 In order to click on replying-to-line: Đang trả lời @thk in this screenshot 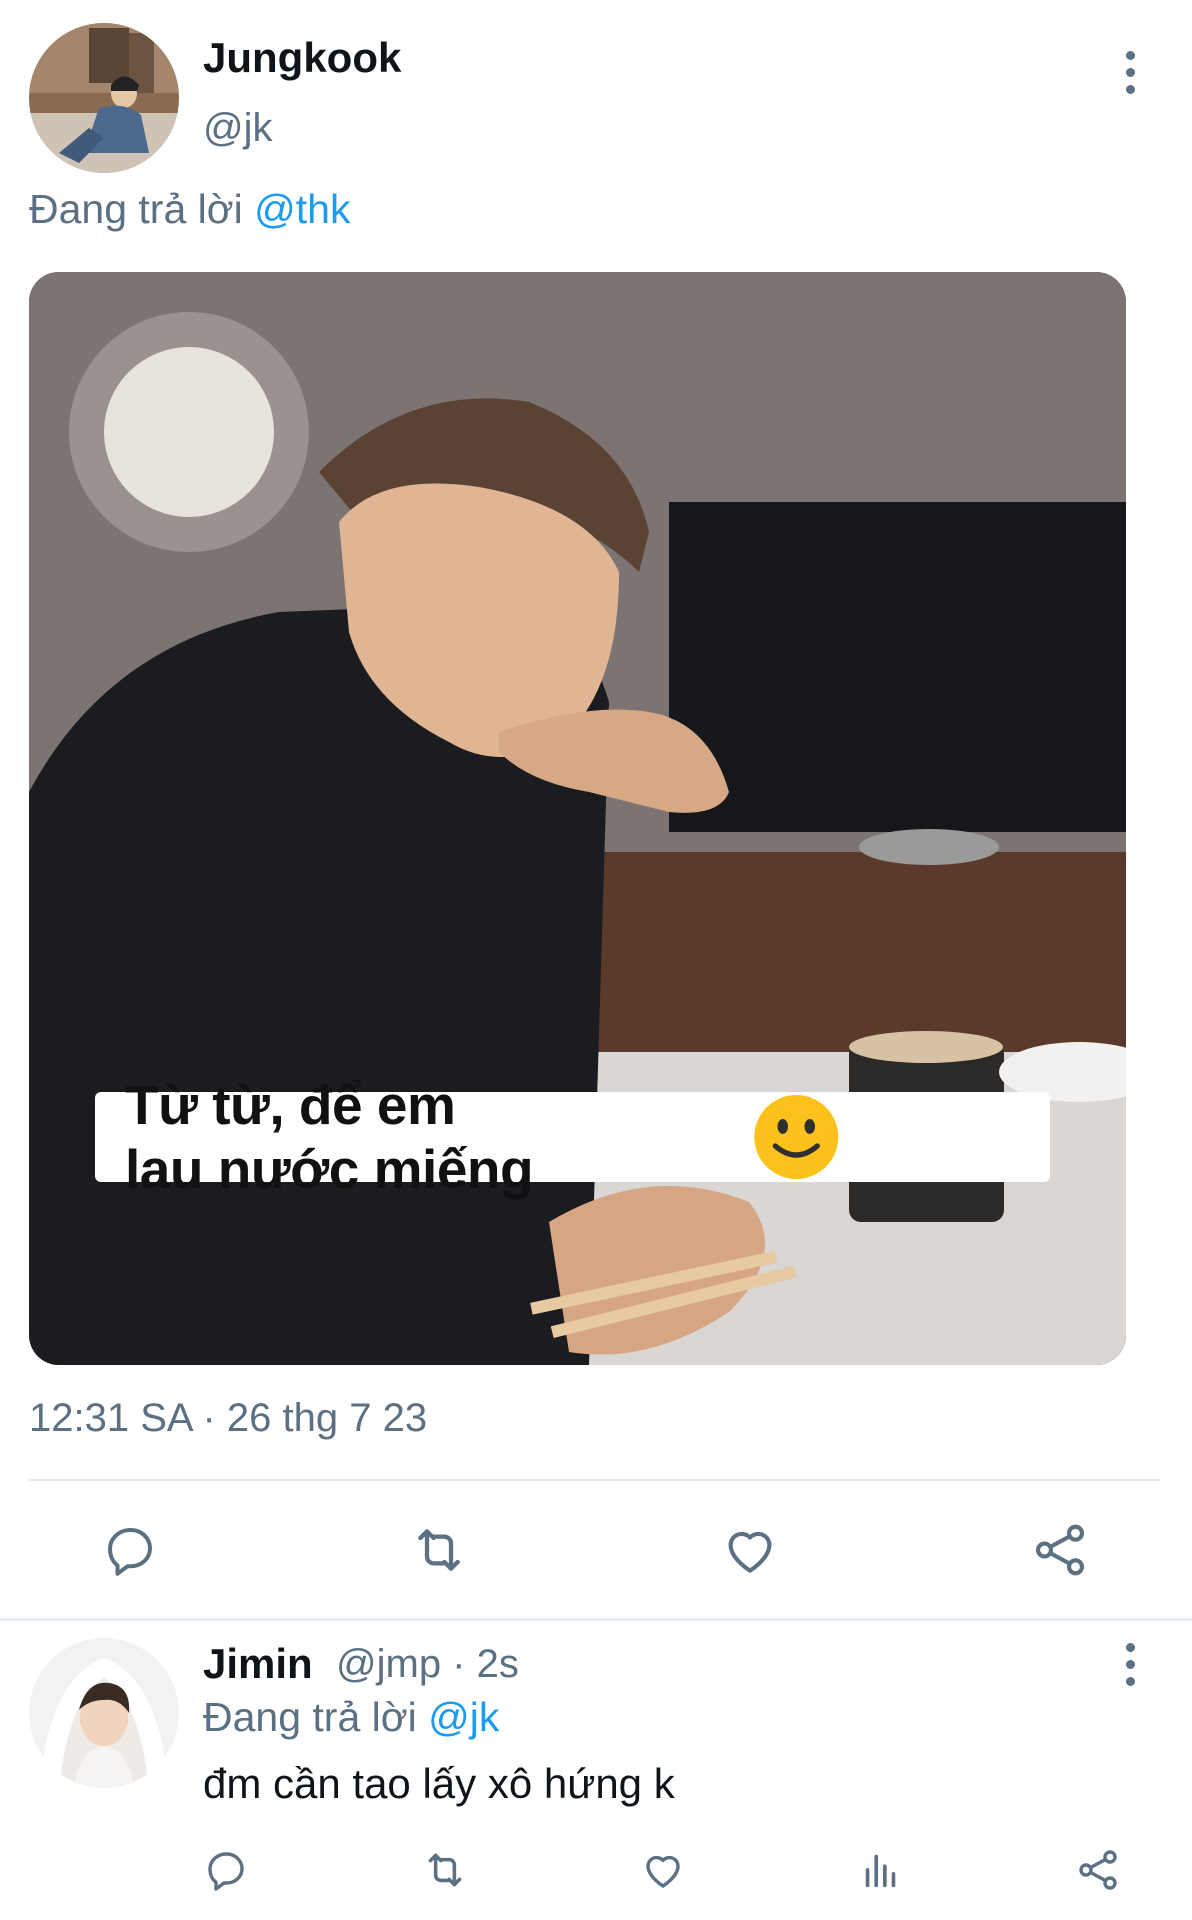, I will do `click(189, 209)`.